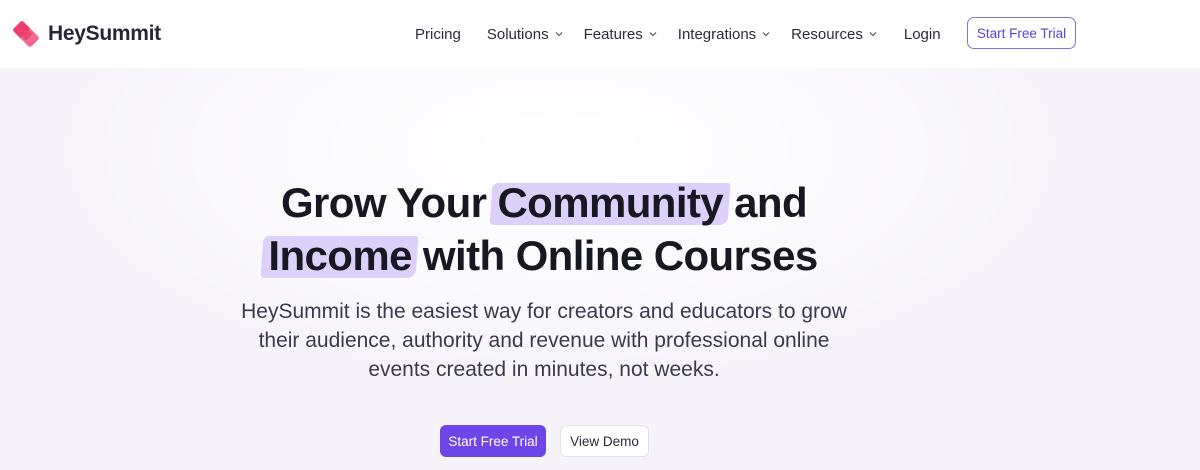  Describe the element at coordinates (1021, 33) in the screenshot. I see `header-start-free-trial-button: Start Free Trial` at that location.